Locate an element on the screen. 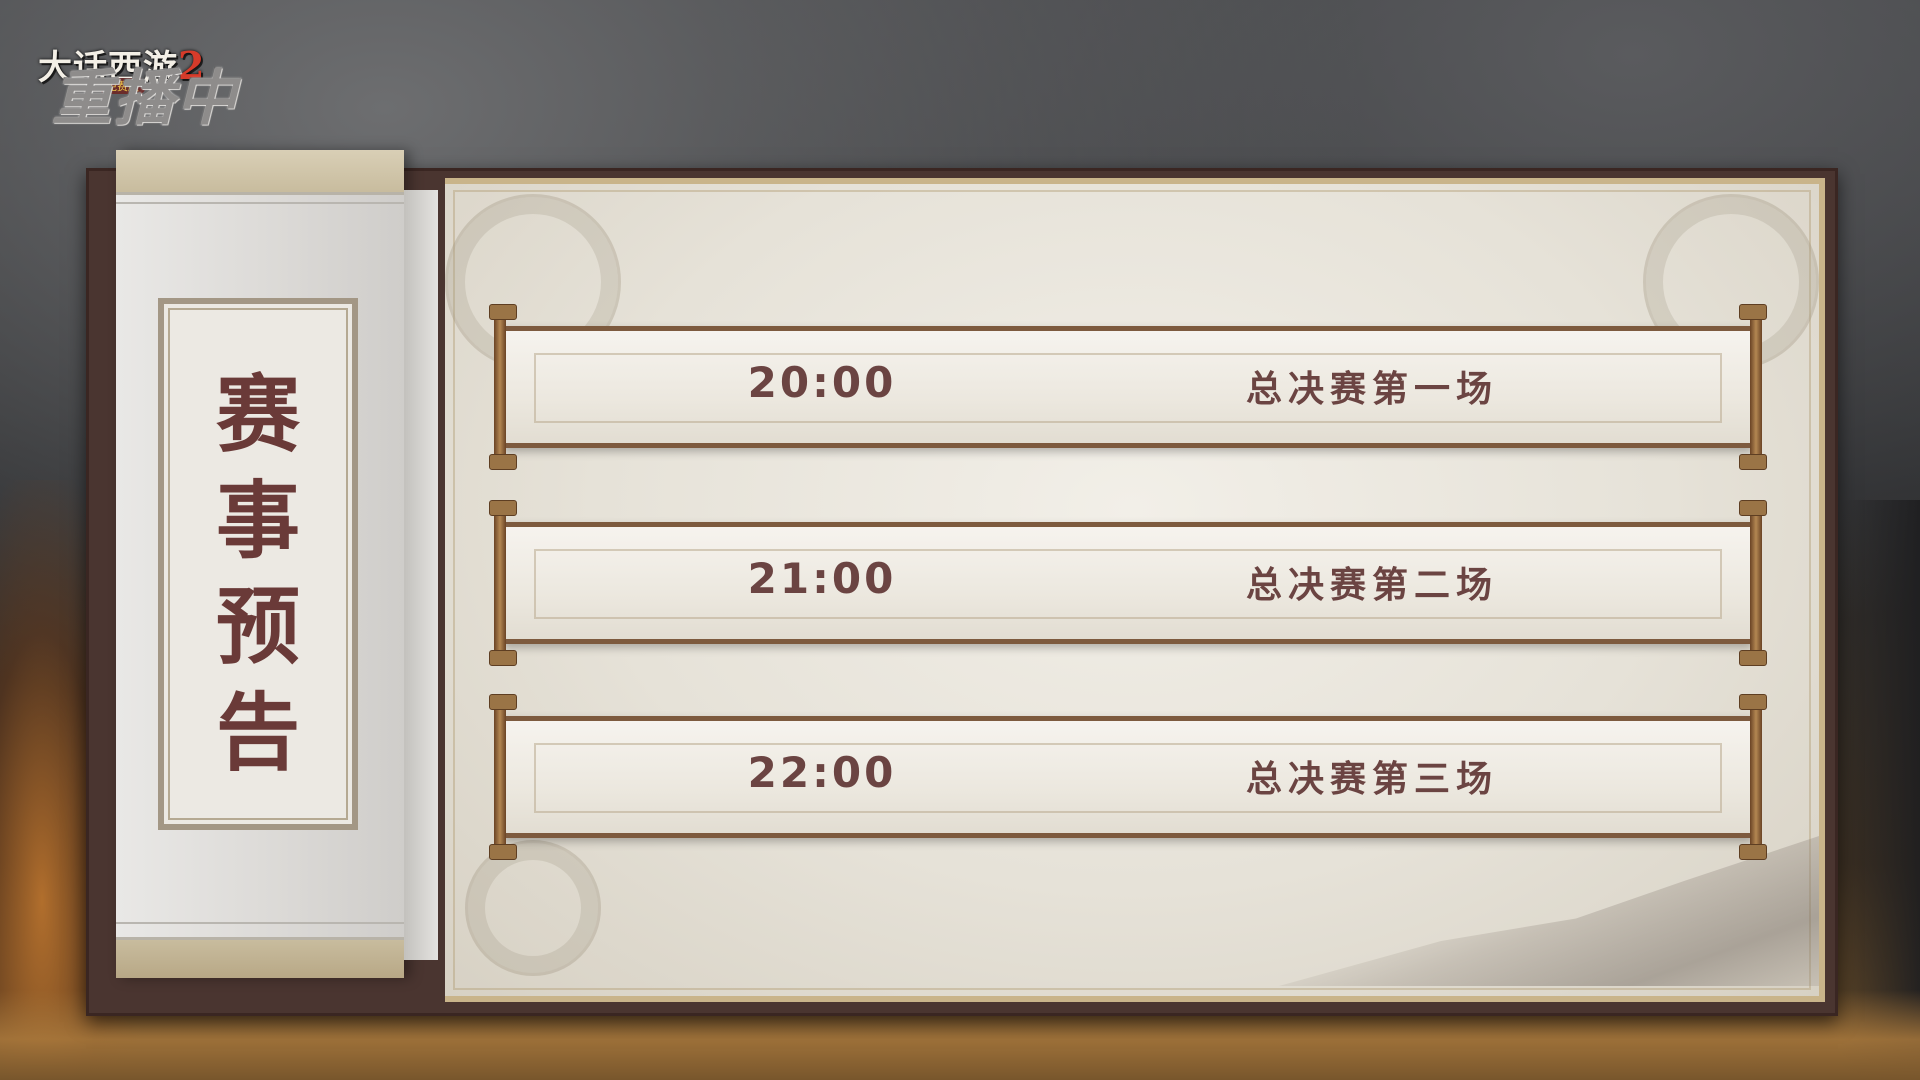 The height and width of the screenshot is (1080, 1920). match-name: 总决赛第三场 is located at coordinates (1371, 779).